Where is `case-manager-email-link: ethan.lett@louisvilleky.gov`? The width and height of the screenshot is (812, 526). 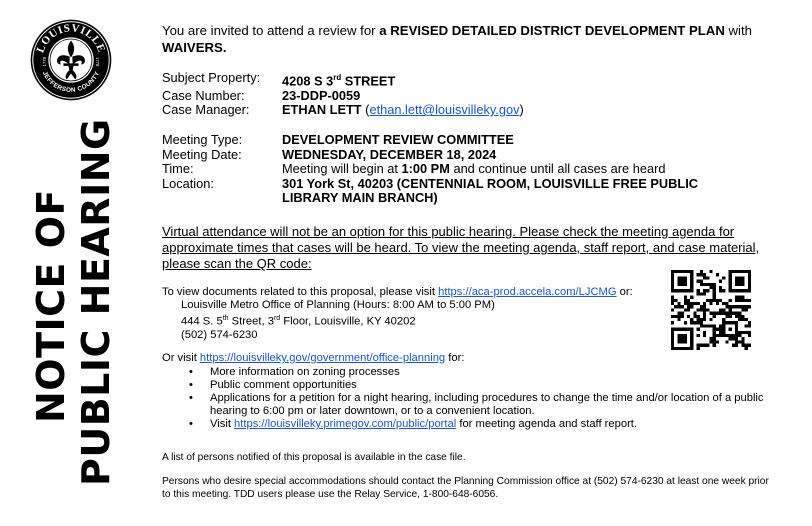
case-manager-email-link: ethan.lett@louisvilleky.gov is located at coordinates (444, 110).